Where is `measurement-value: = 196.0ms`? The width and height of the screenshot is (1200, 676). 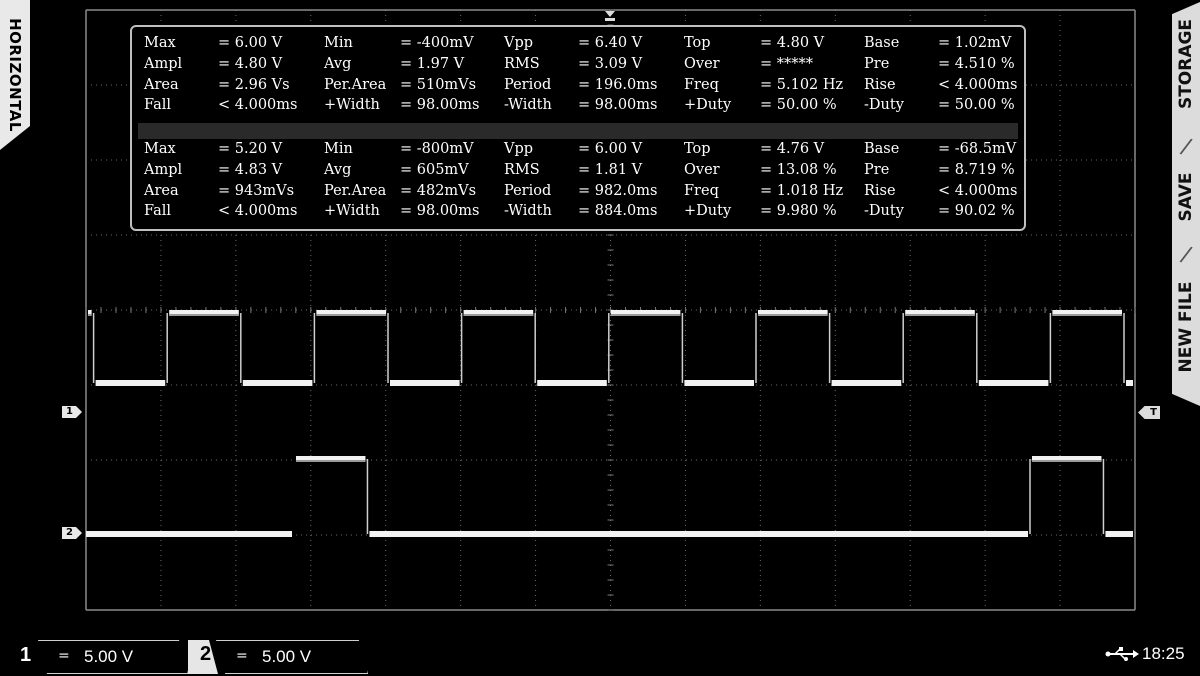 measurement-value: = 196.0ms is located at coordinates (618, 84).